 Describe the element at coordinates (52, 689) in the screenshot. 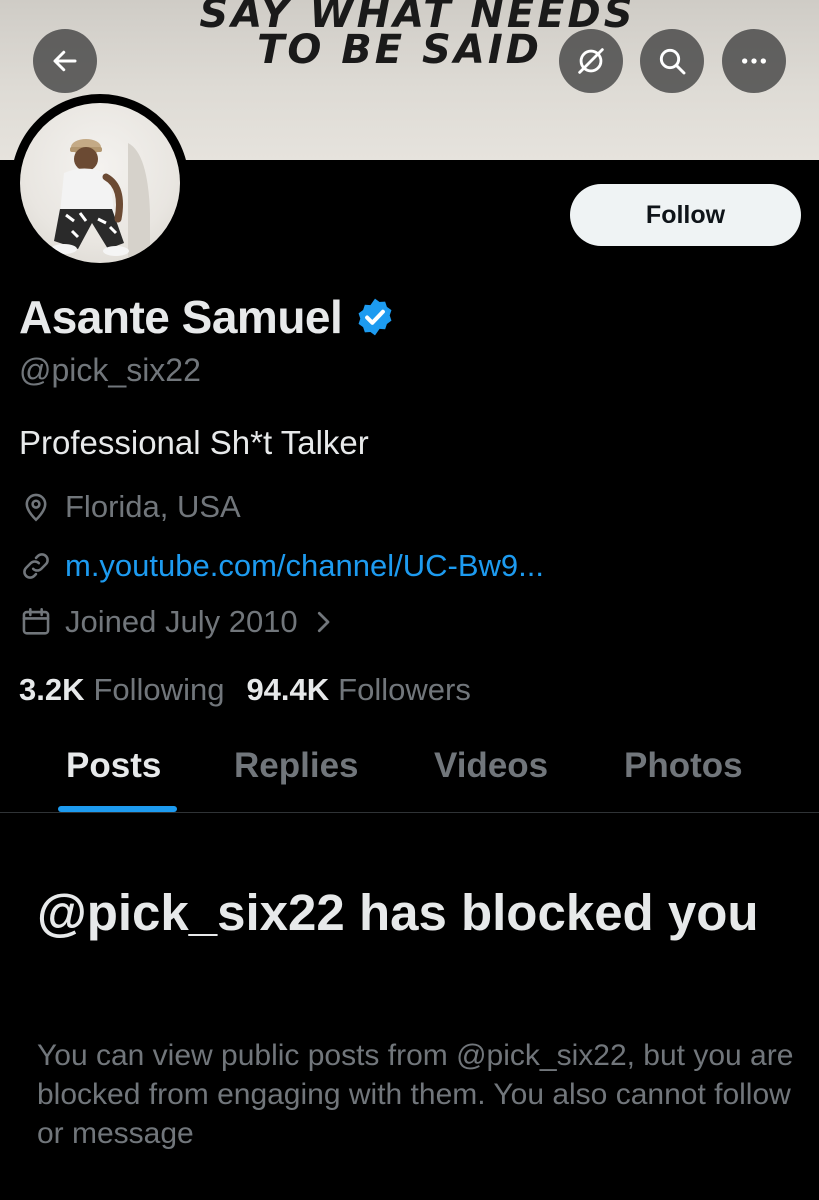

I see `following-count: 3.2K` at that location.